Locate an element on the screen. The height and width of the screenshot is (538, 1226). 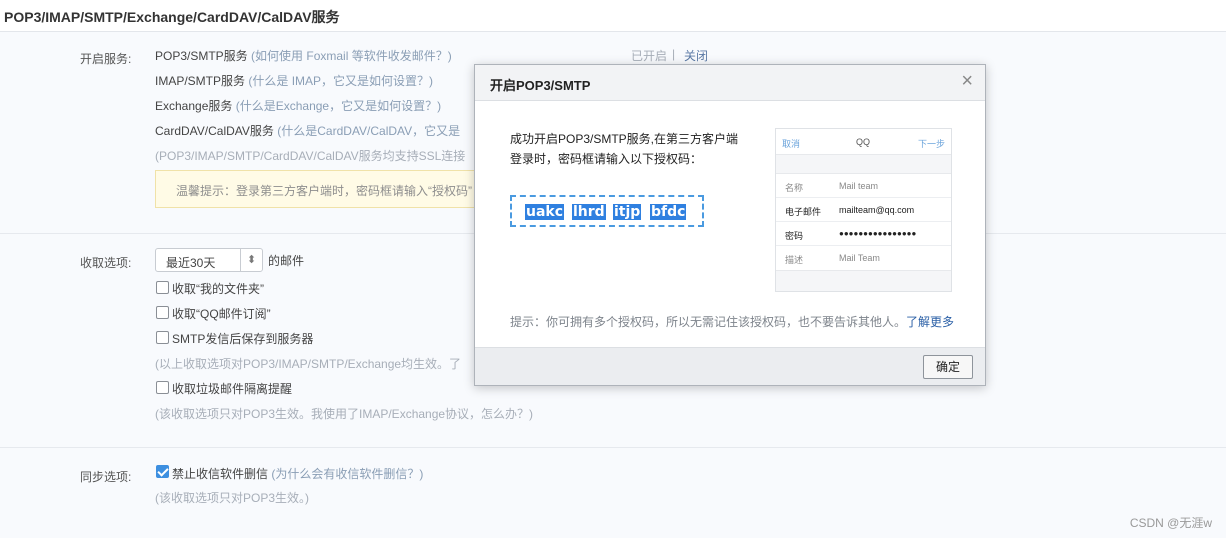
sync-option: 禁止收信软件删信 (为什么会有收信软件删信？) is located at coordinates (297, 473).